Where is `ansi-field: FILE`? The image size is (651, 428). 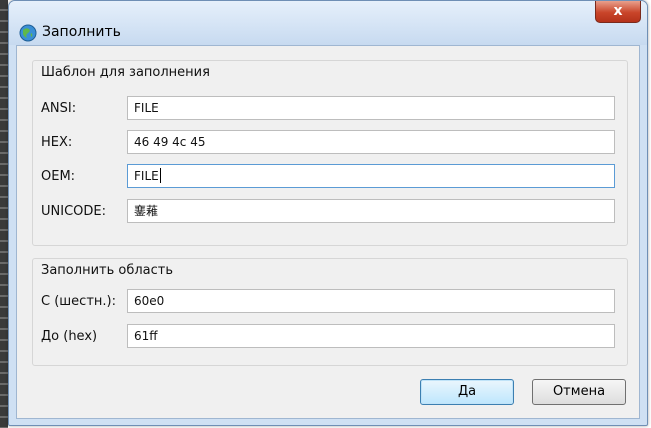
ansi-field: FILE is located at coordinates (371, 108).